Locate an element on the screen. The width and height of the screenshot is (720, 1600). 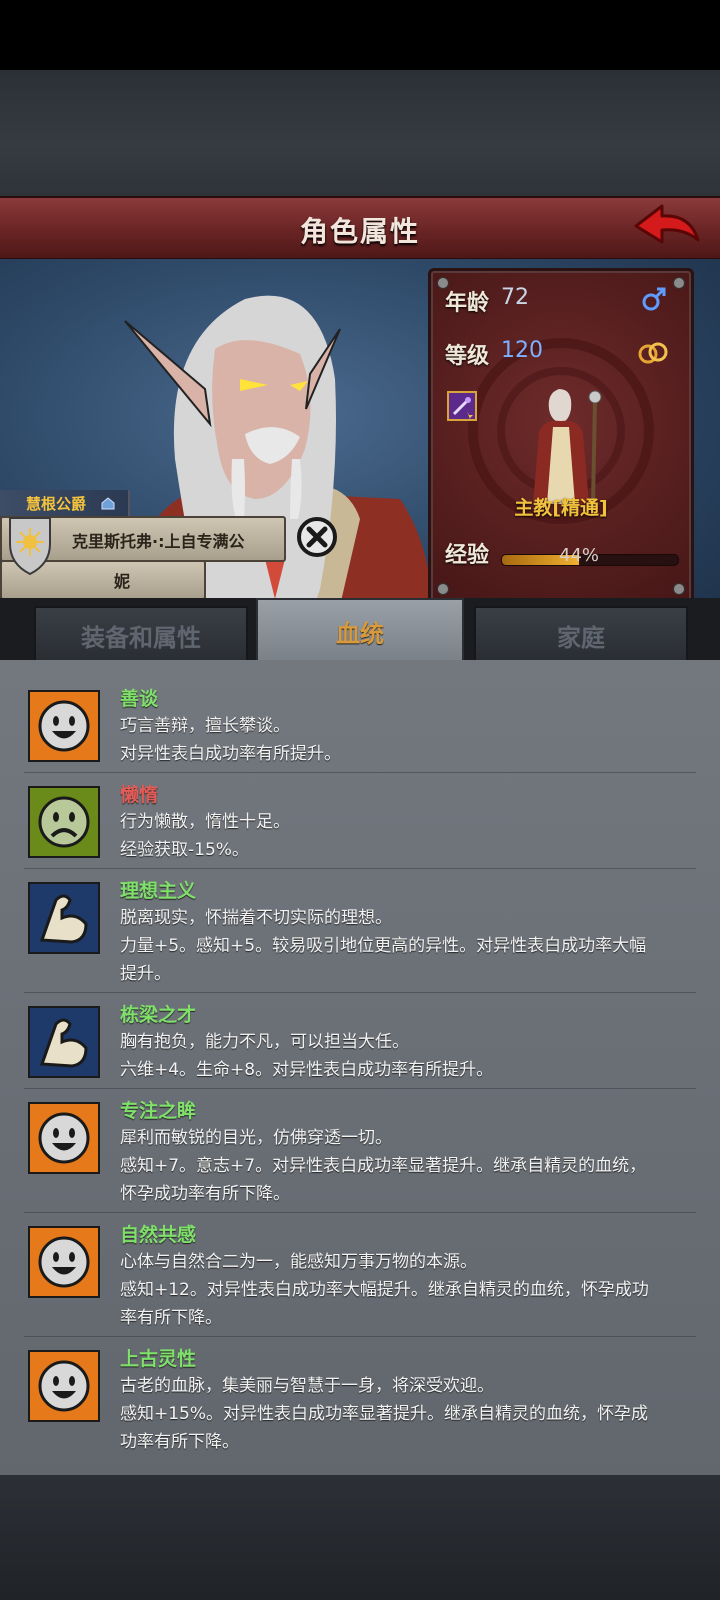
house-name: 慧根公爵 is located at coordinates (56, 504).